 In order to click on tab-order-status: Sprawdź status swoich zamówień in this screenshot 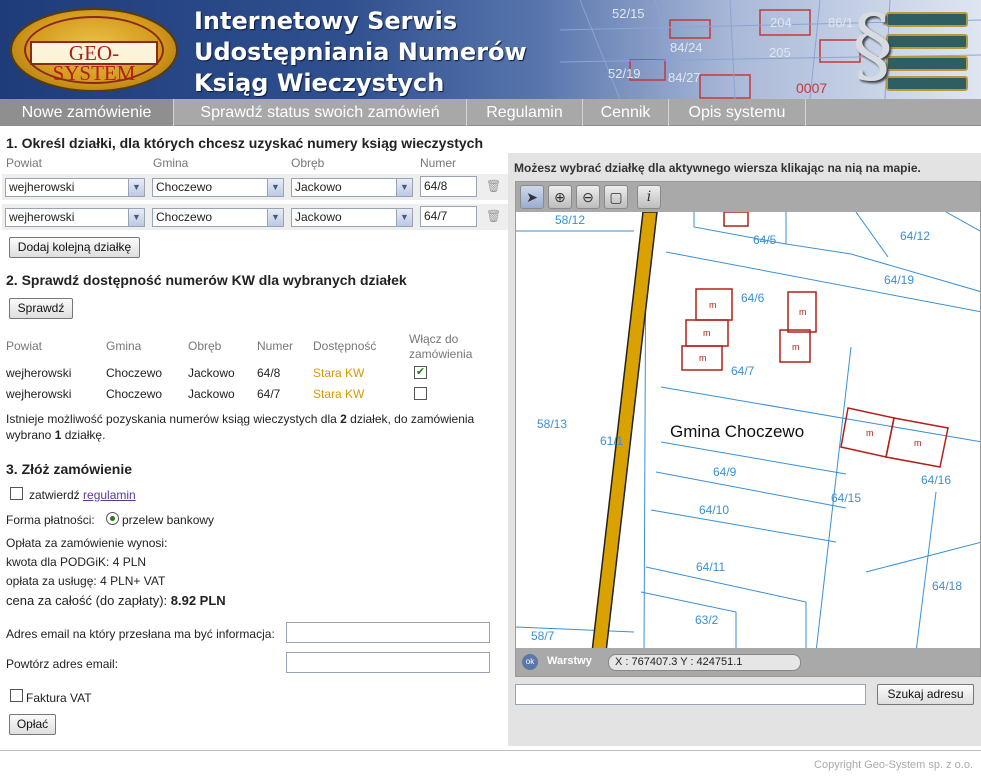, I will do `click(320, 112)`.